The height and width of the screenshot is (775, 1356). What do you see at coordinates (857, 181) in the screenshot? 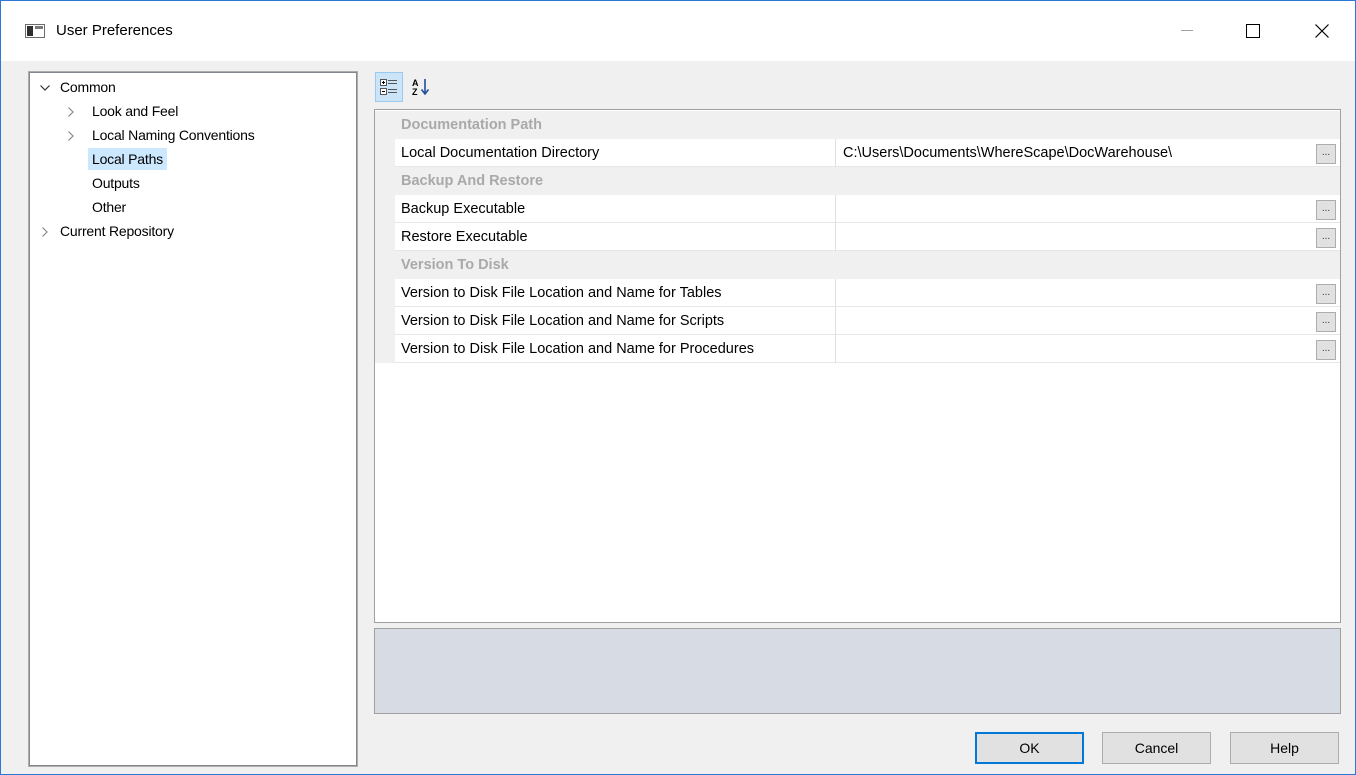
I see `category-row-backup-and-restore: Backup And Restore` at bounding box center [857, 181].